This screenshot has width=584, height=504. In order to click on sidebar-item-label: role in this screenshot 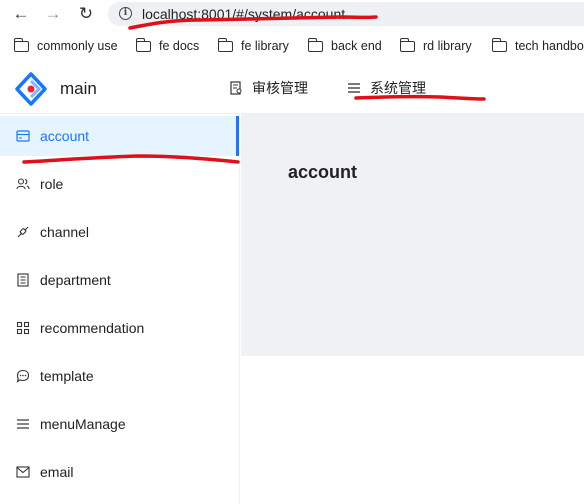, I will do `click(52, 184)`.